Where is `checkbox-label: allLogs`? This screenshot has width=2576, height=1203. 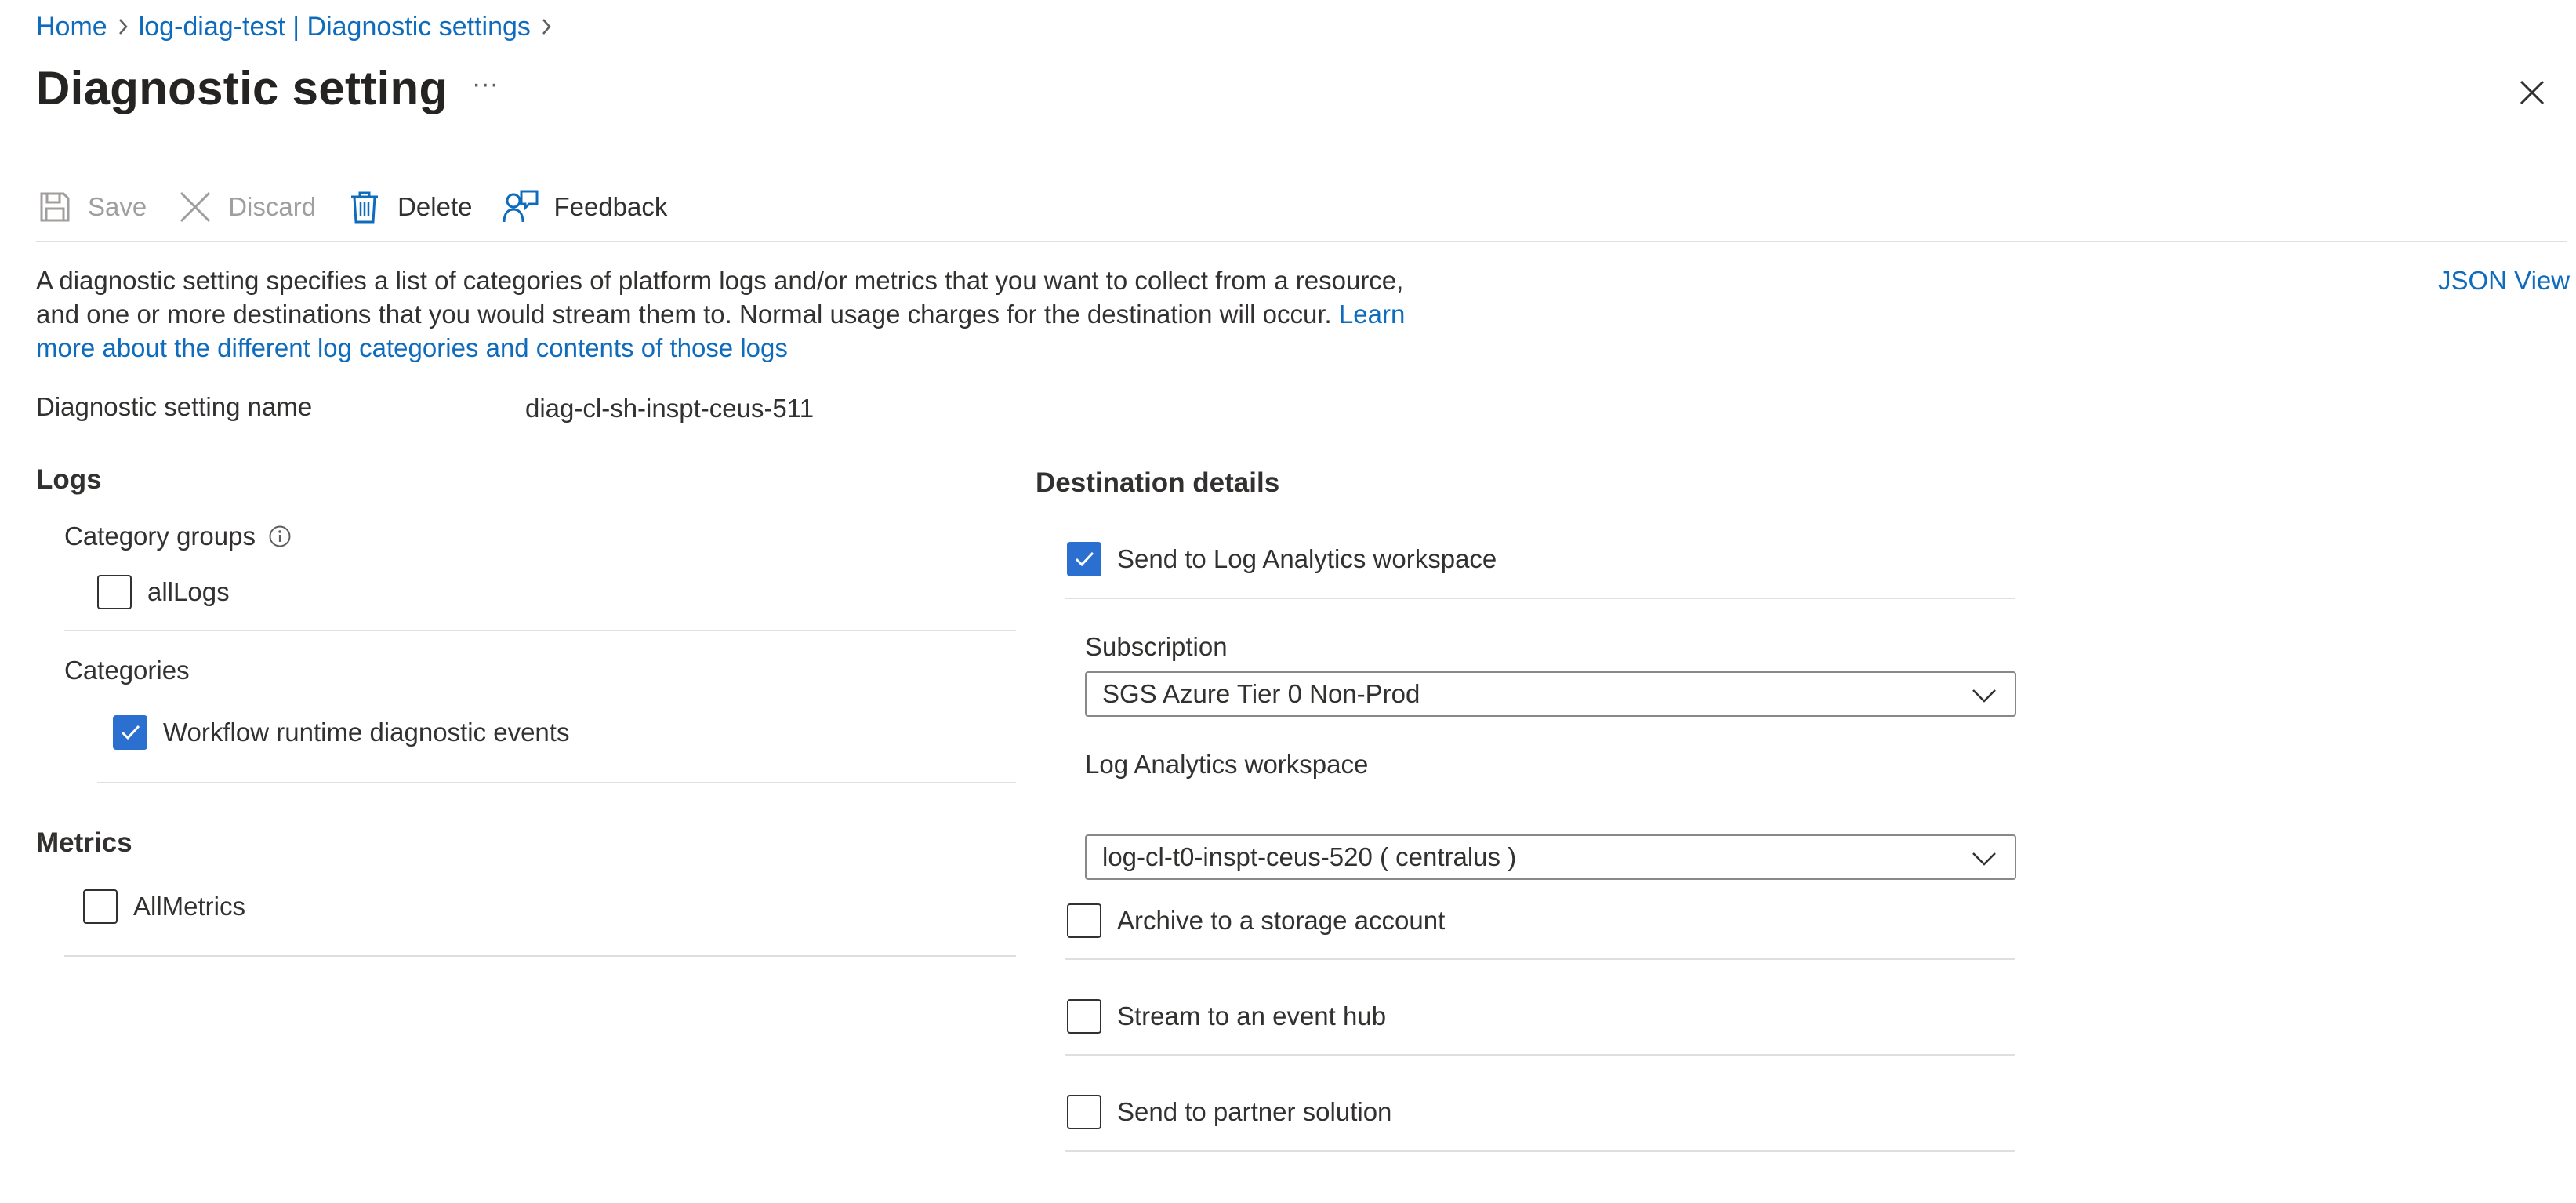
checkbox-label: allLogs is located at coordinates (188, 591).